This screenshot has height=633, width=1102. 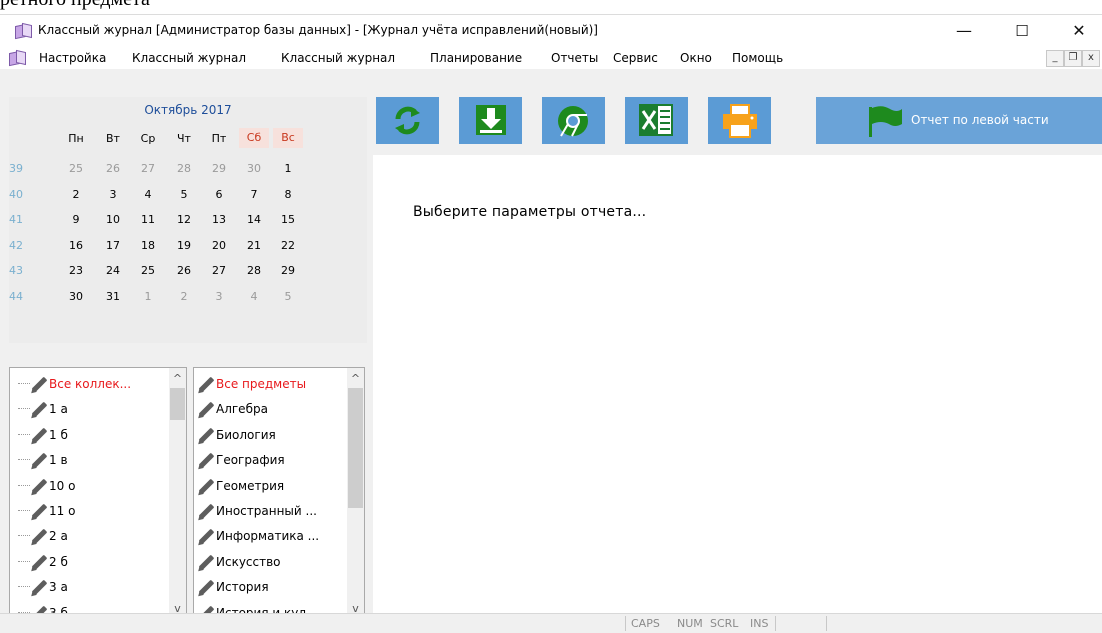 I want to click on calendar-day: 31, so click(x=113, y=296).